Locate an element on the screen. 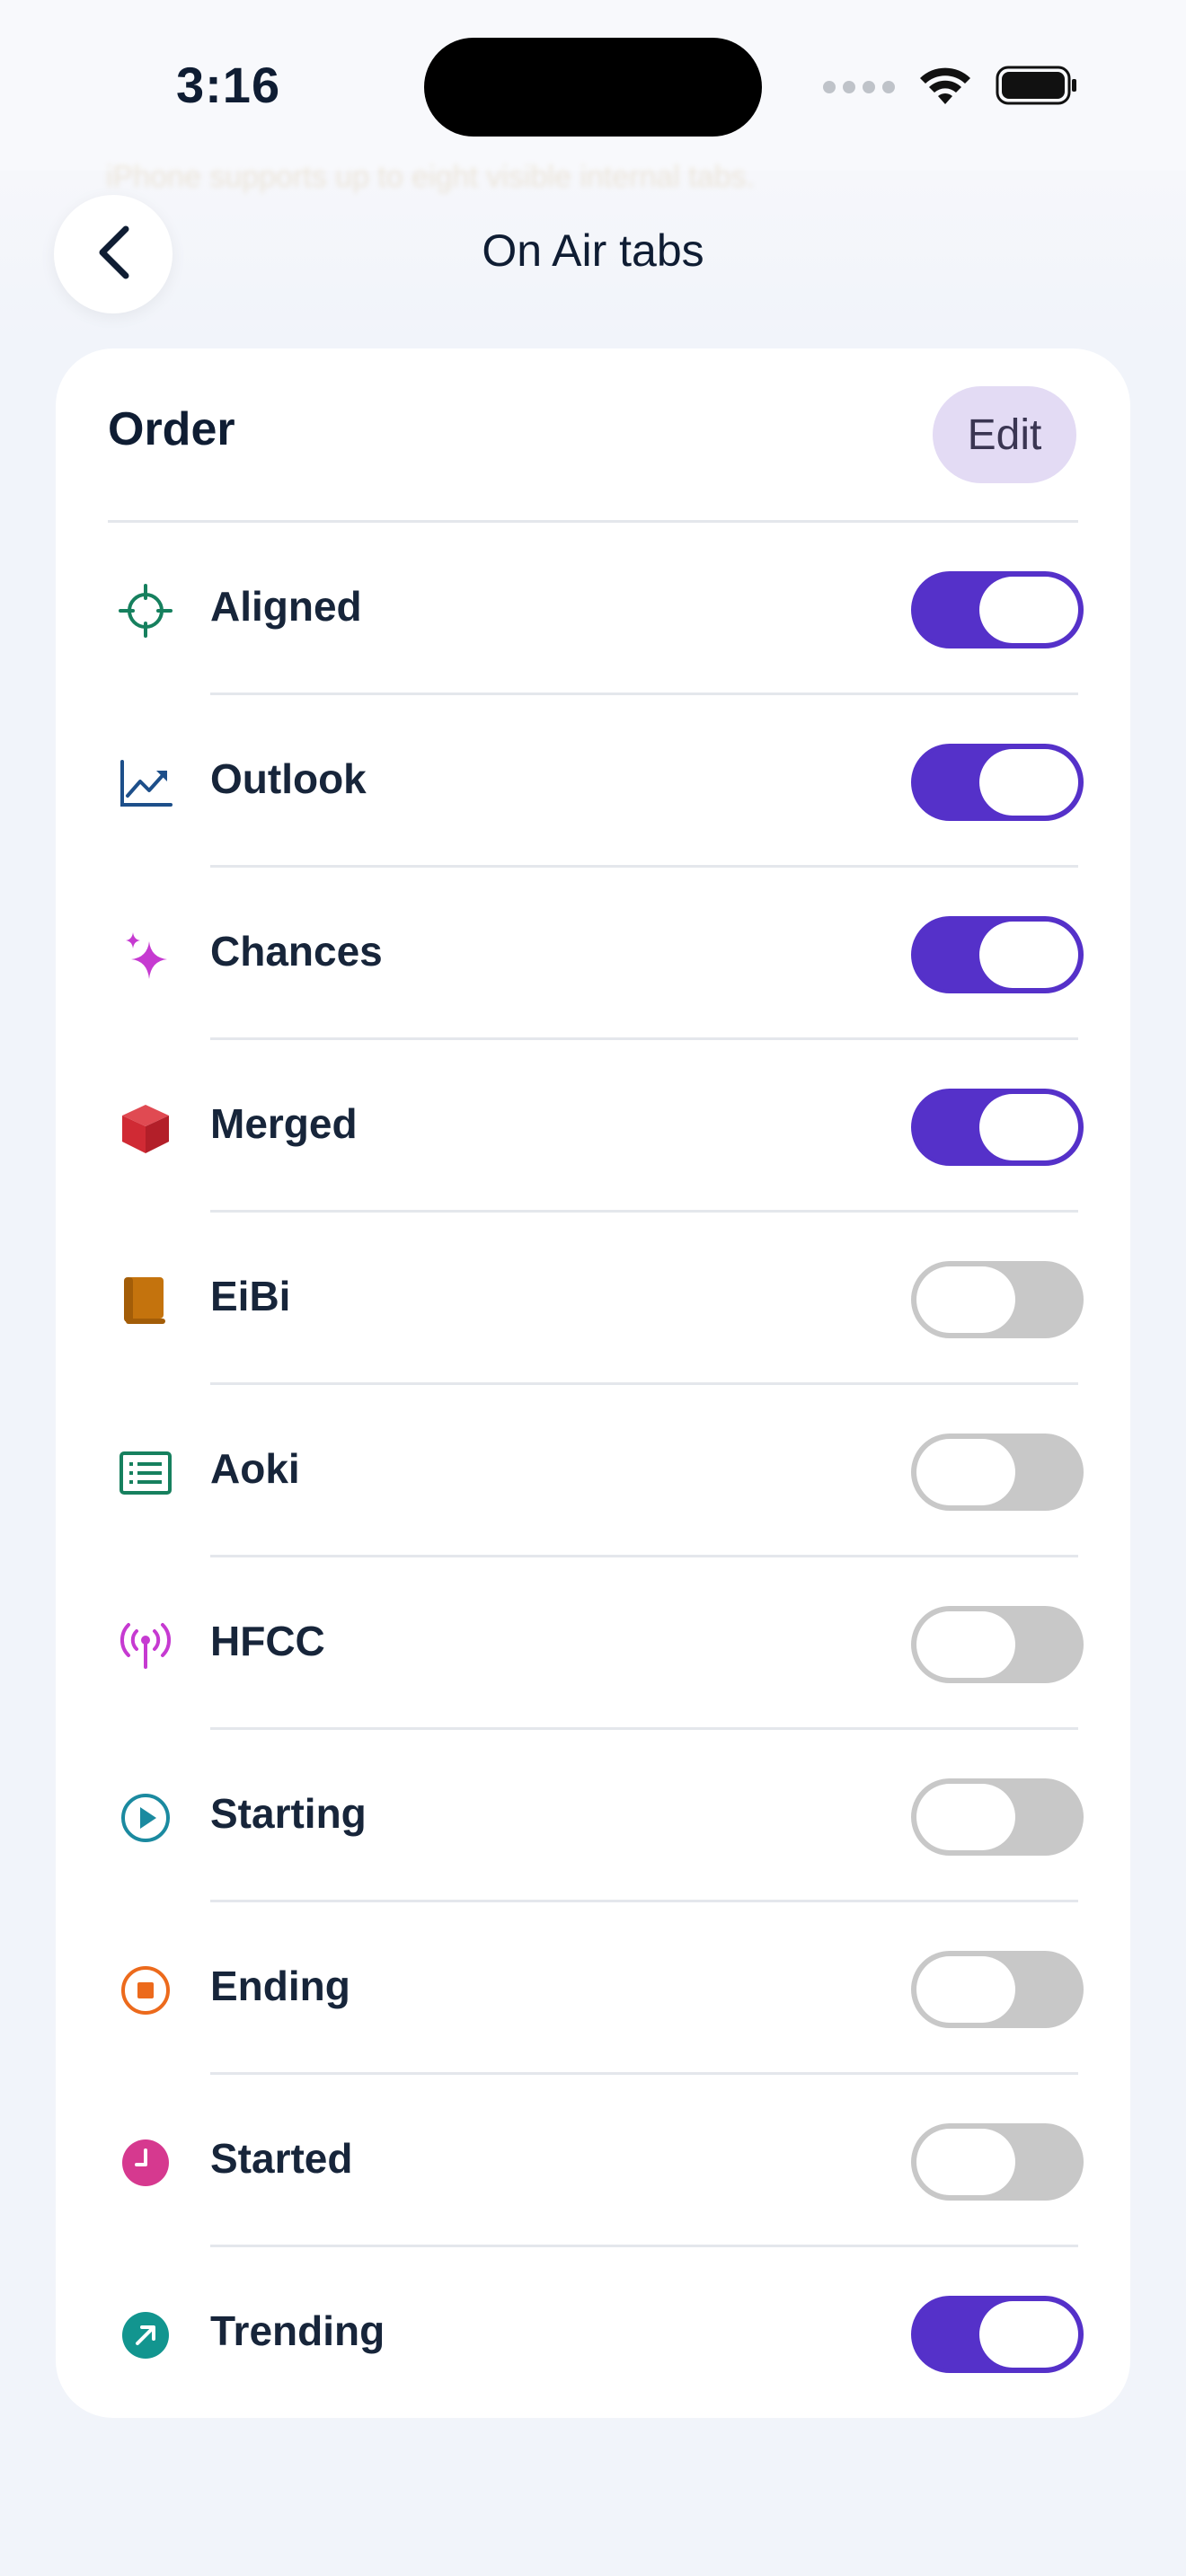  status-indicators is located at coordinates (950, 87).